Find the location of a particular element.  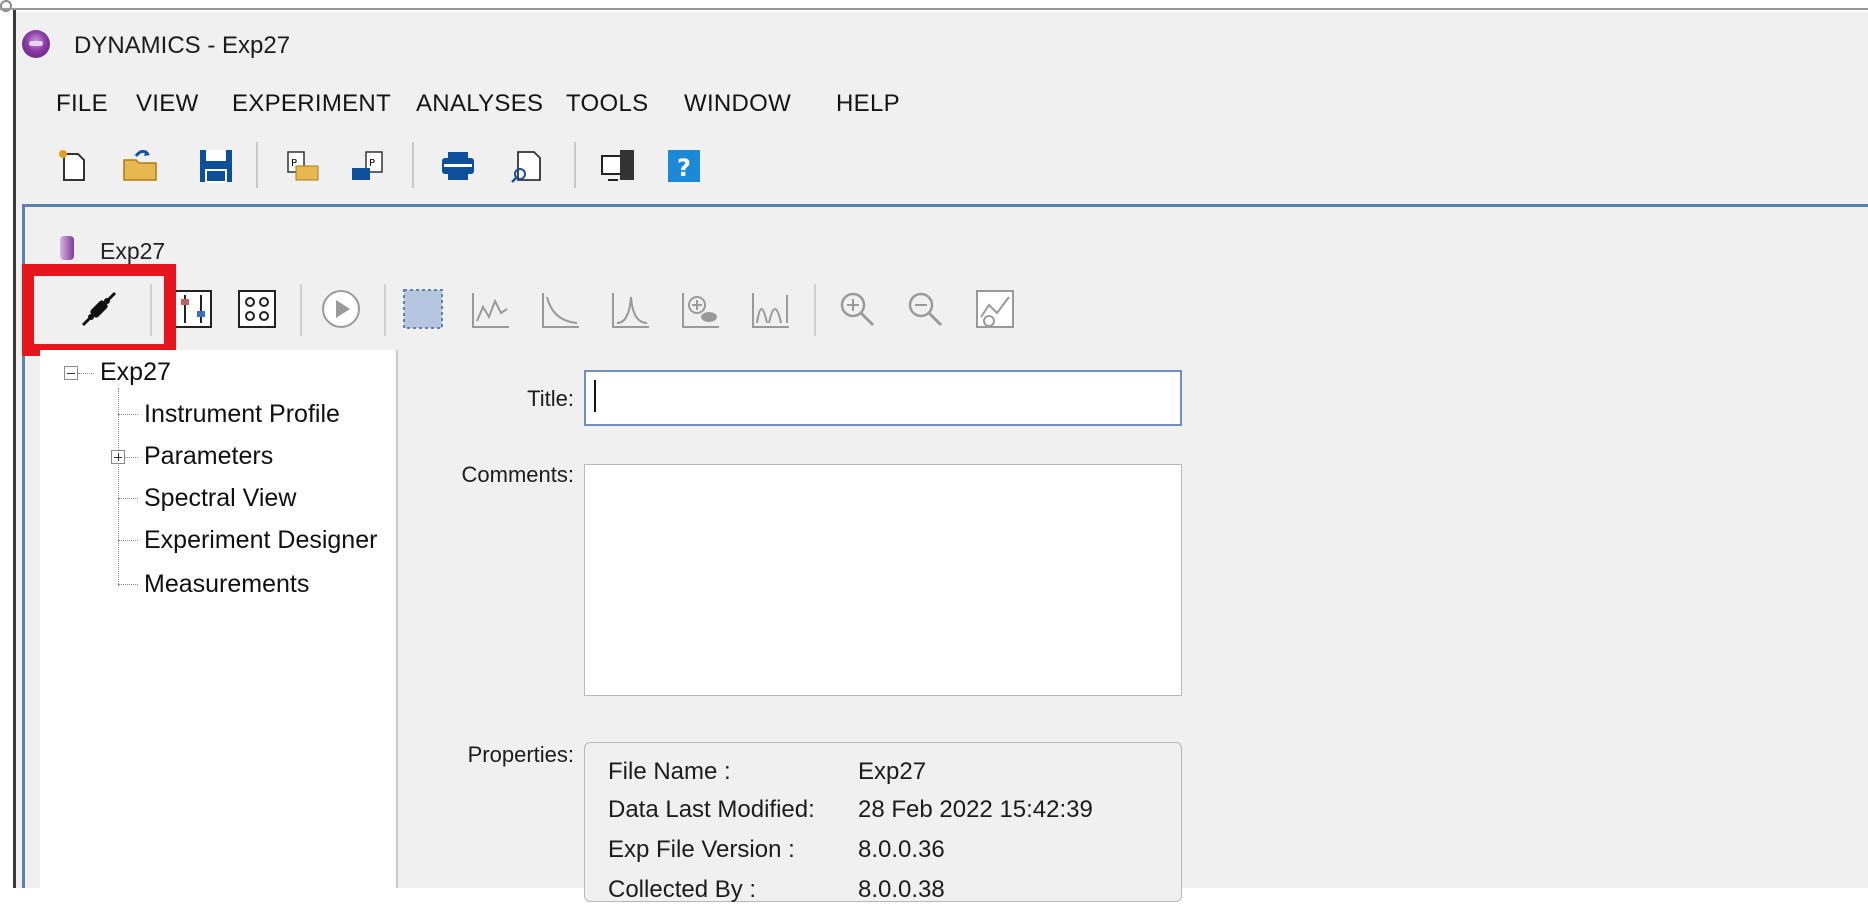

prop-value: 8.0.0.38 is located at coordinates (901, 889).